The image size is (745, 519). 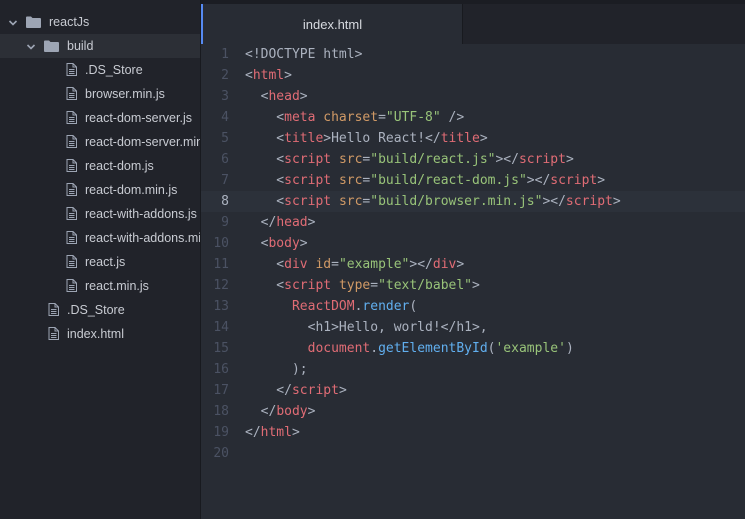 I want to click on tree-file: react-dom-server.js, so click(x=100, y=118).